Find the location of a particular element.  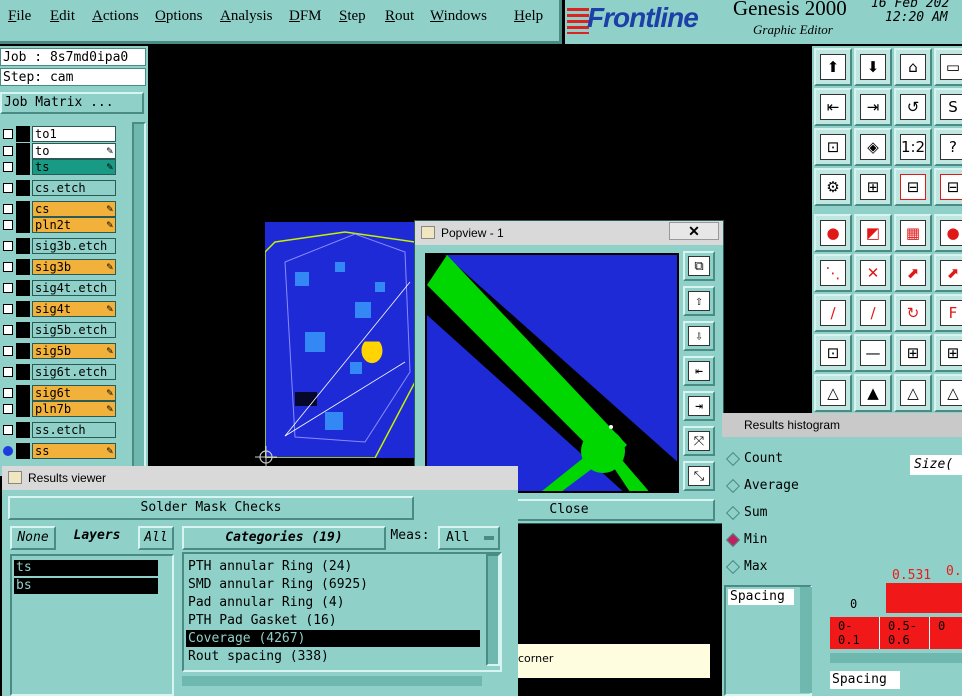

popview-titlebar: Popview - 1 ✕ is located at coordinates (569, 233).